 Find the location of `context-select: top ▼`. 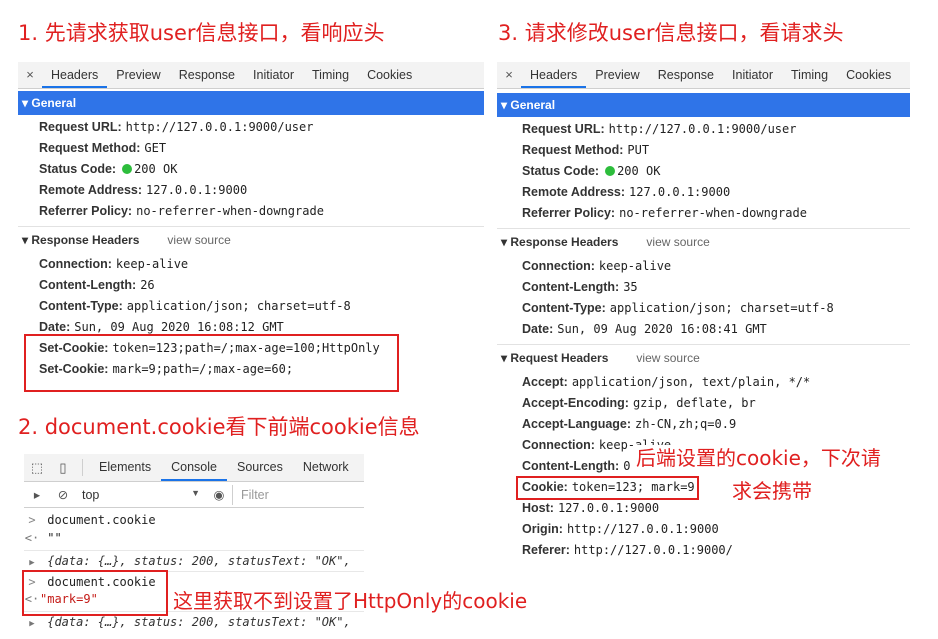

context-select: top ▼ is located at coordinates (141, 495).